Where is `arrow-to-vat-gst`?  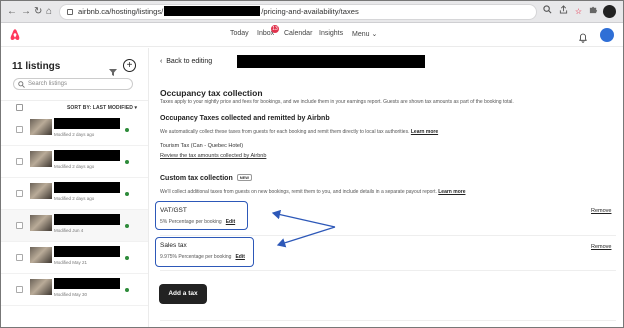 arrow-to-vat-gst is located at coordinates (303, 218).